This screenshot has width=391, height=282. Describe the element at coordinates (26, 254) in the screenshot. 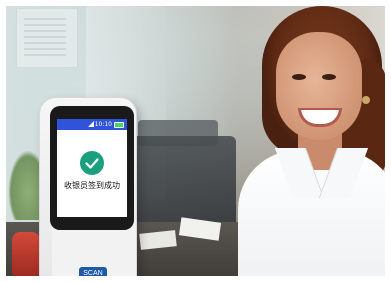

I see `red-bottle` at that location.